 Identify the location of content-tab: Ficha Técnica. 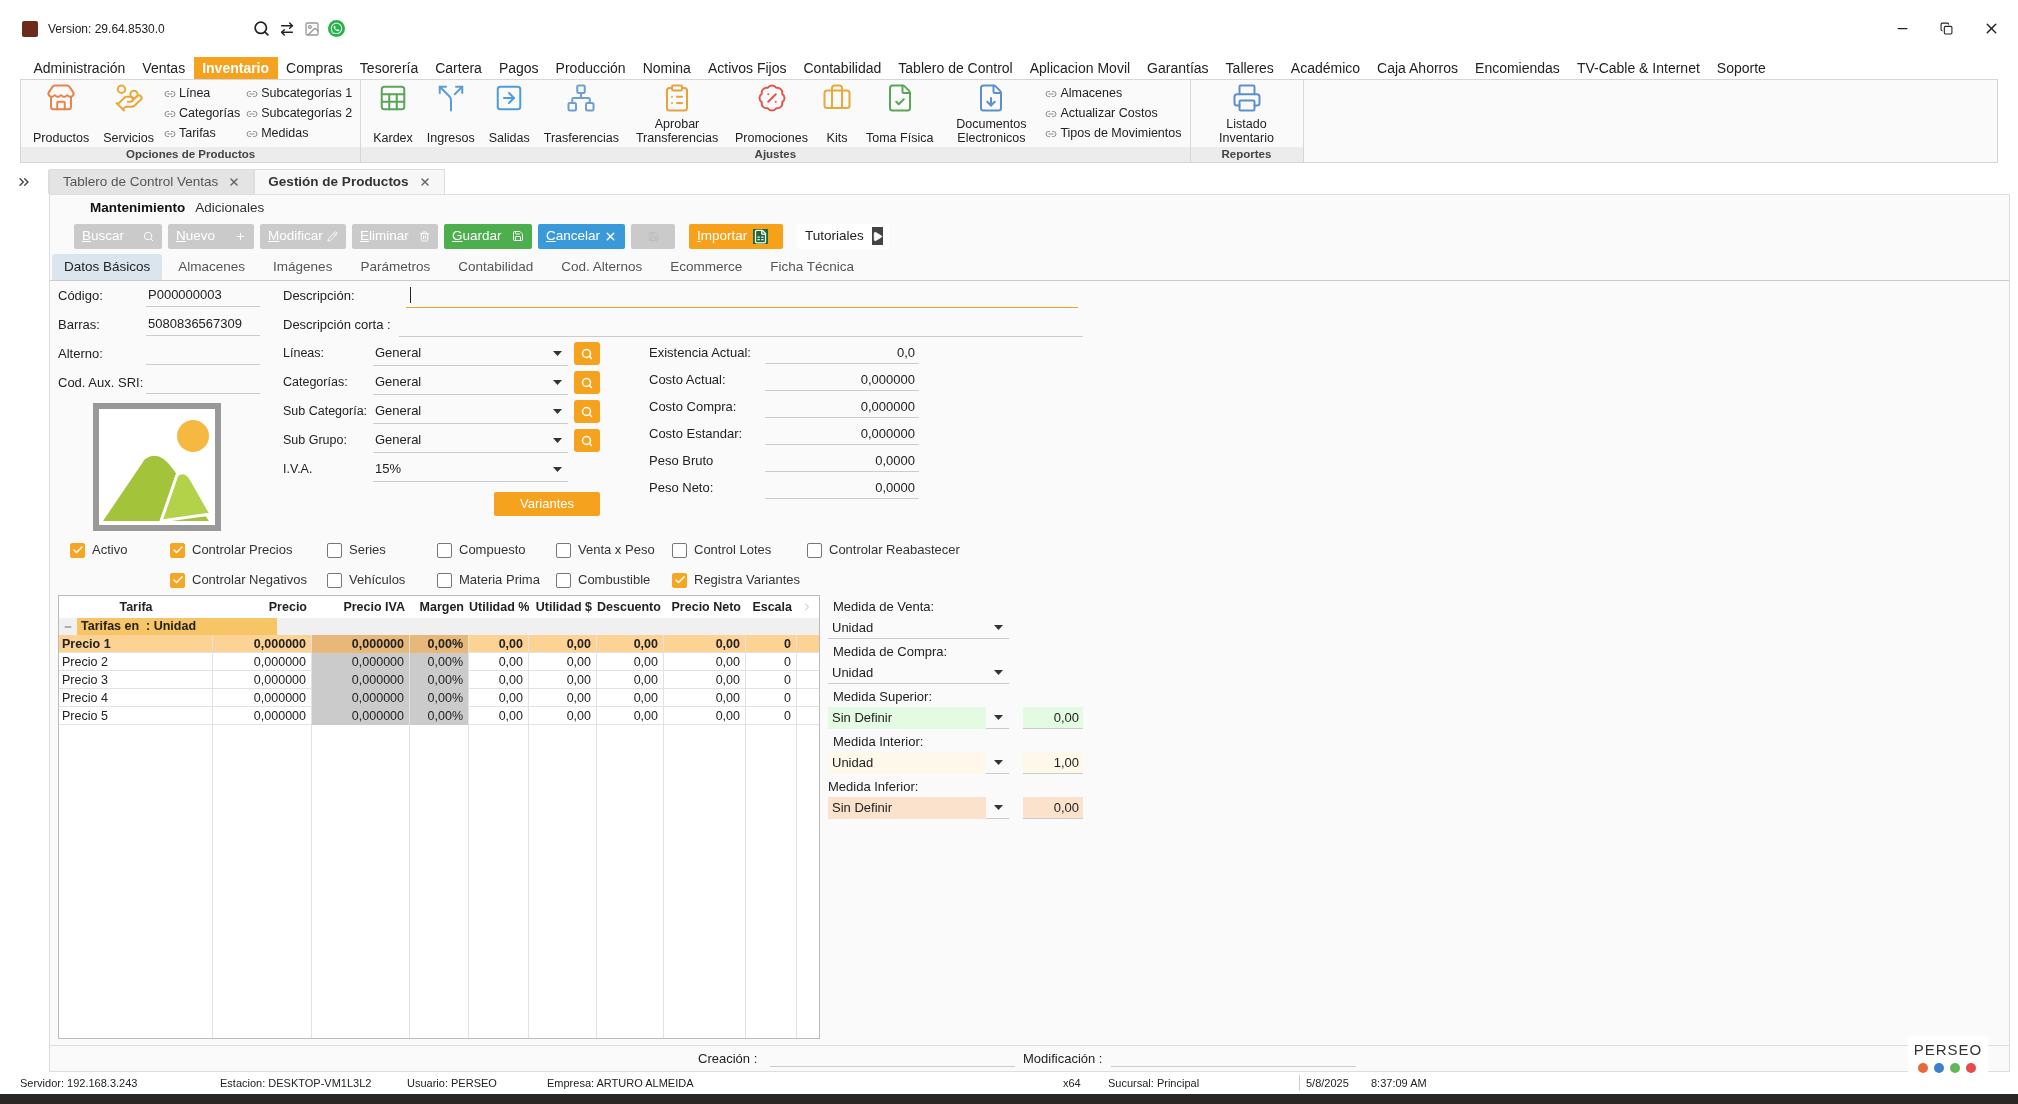
(812, 267).